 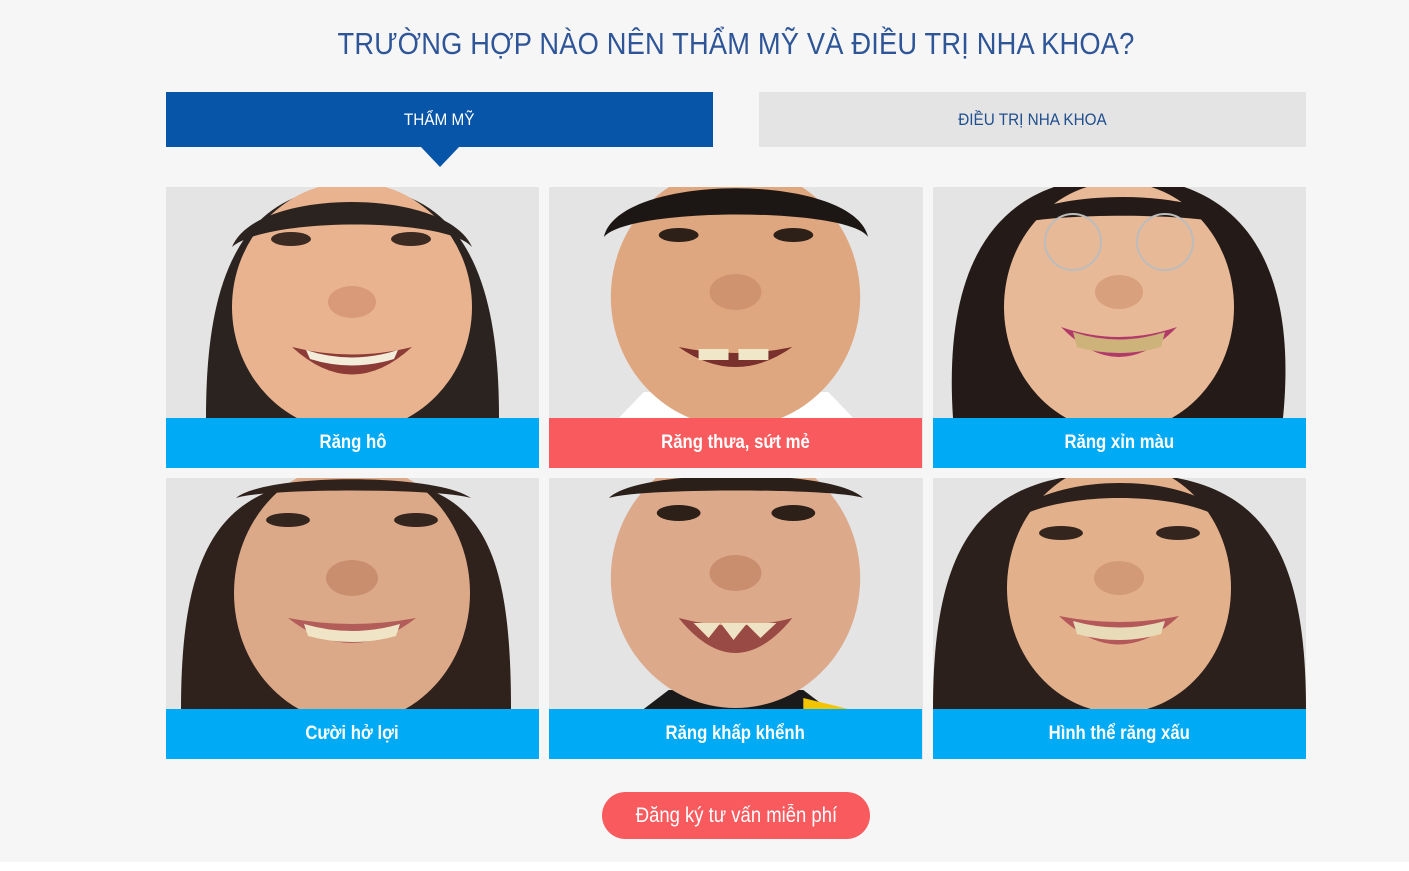 I want to click on case-card-hinh-the-rang-xau: Hình thể răng xấu, so click(x=1119, y=618).